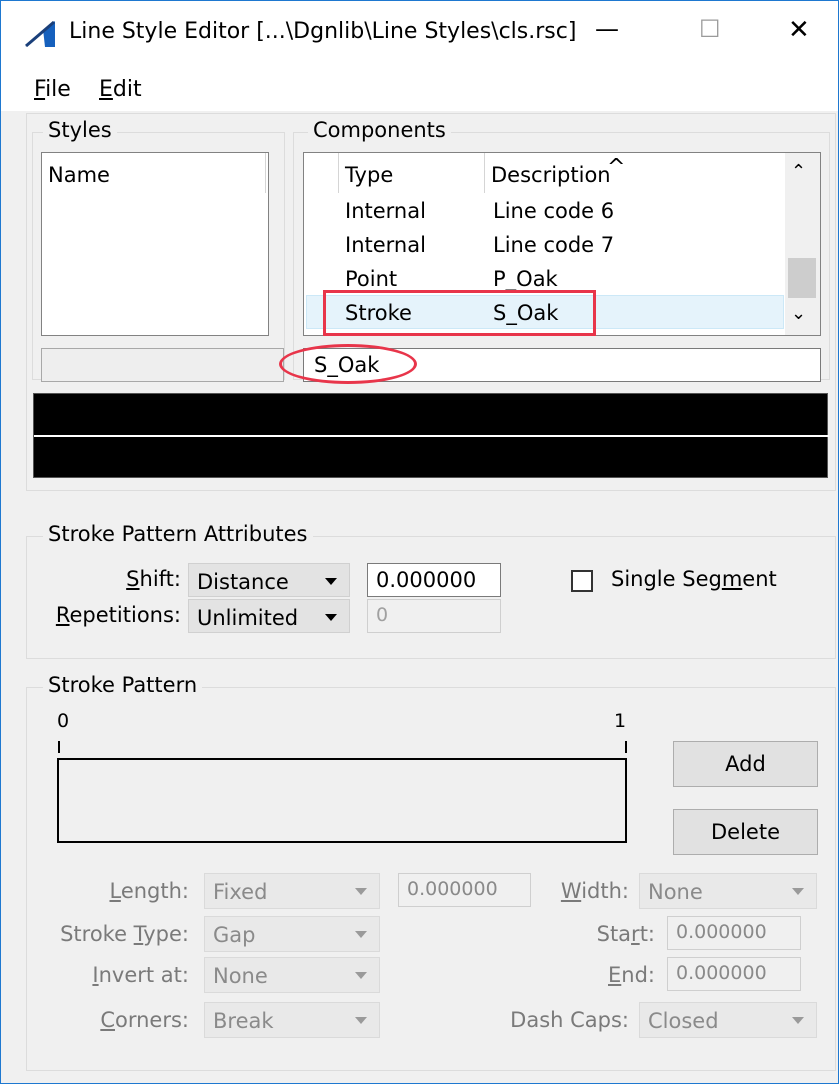 The width and height of the screenshot is (839, 1084). Describe the element at coordinates (240, 892) in the screenshot. I see `length-dropdown-value: Fixed` at that location.